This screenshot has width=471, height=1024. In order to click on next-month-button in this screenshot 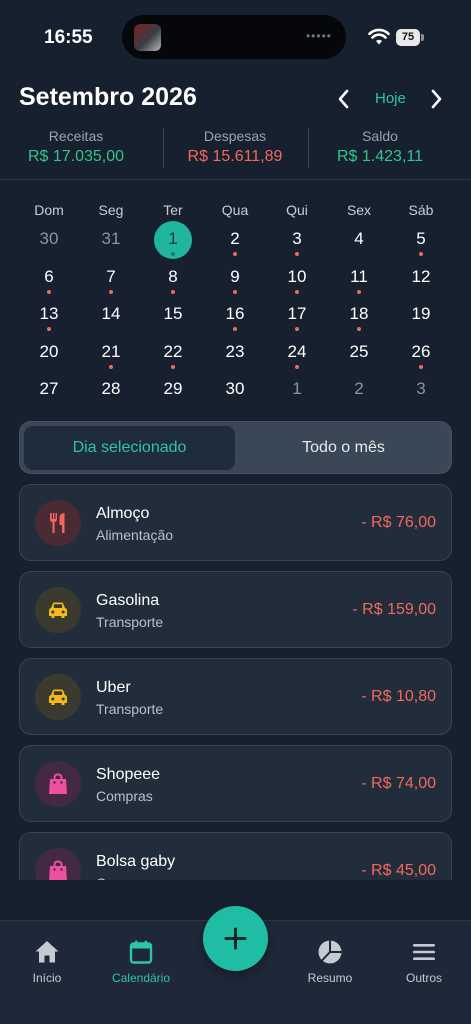, I will do `click(436, 99)`.